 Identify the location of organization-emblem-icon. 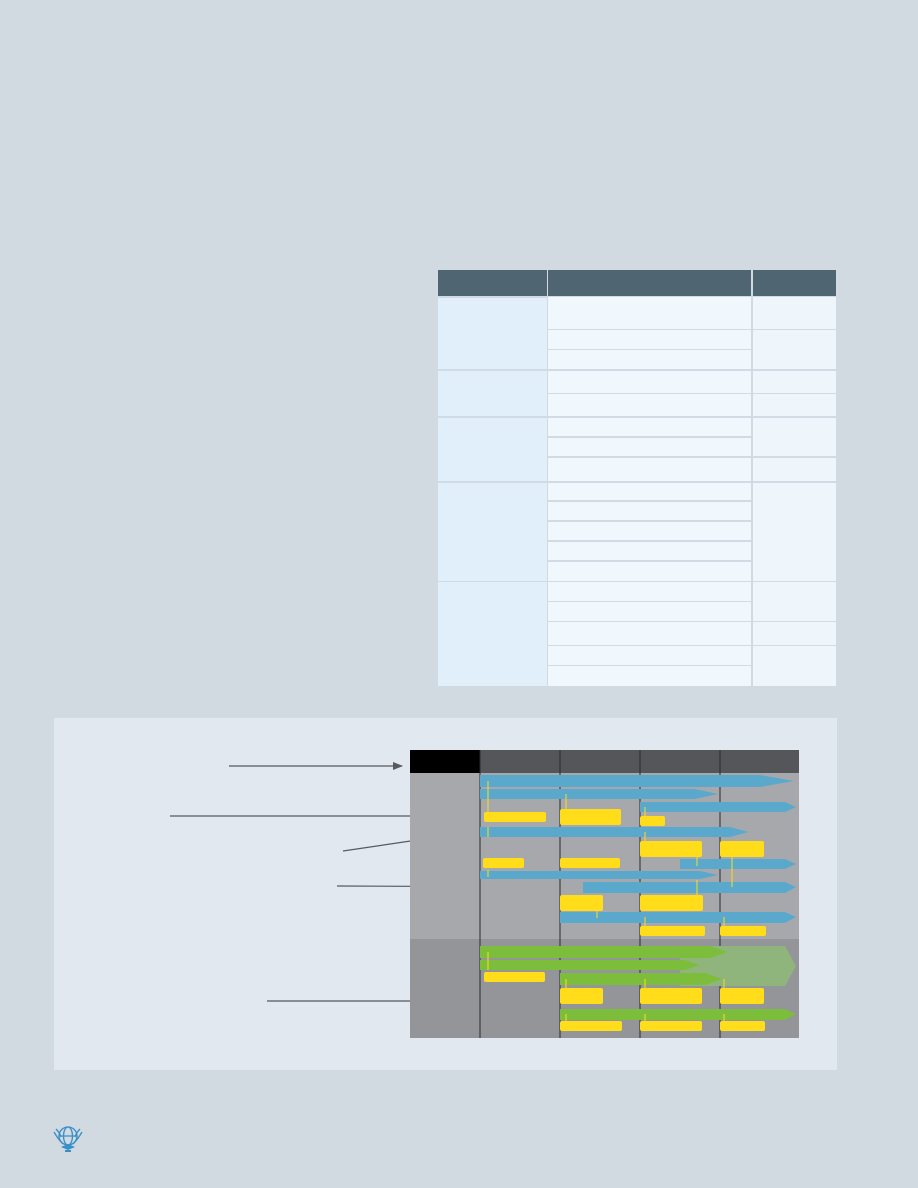
(68, 1139).